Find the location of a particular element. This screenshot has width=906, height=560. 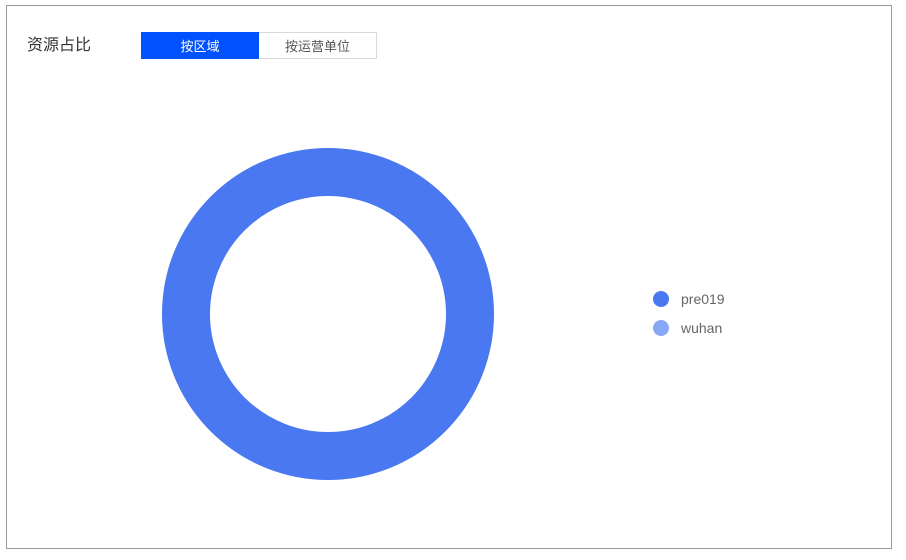

chart-legend: pre019 wuhan is located at coordinates (689, 318).